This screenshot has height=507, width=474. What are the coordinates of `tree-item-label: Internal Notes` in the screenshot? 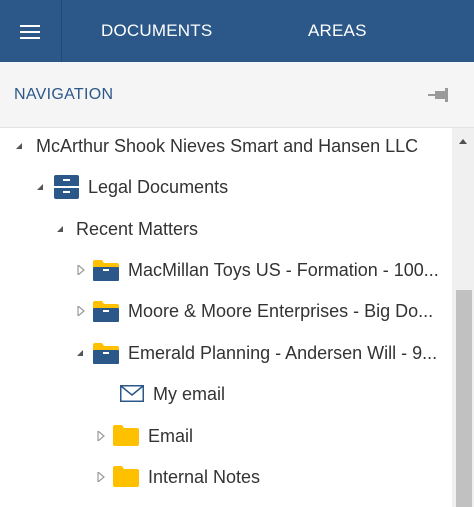 It's located at (204, 477).